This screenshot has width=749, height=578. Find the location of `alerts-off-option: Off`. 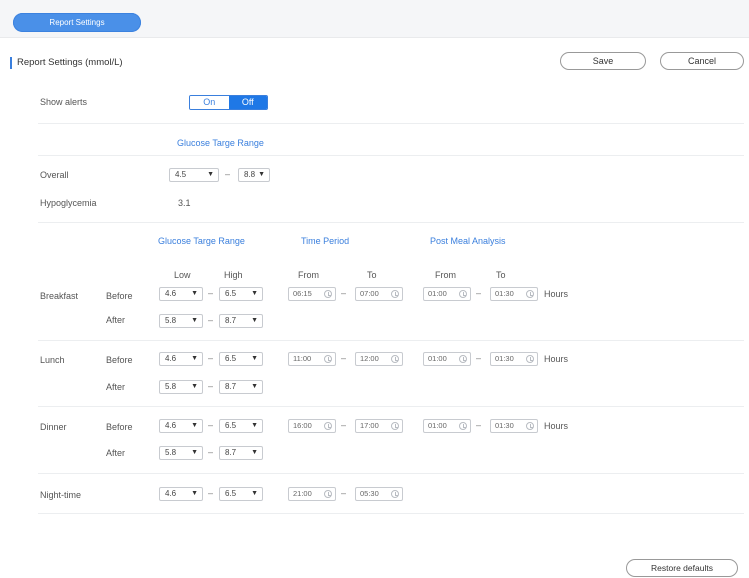

alerts-off-option: Off is located at coordinates (247, 102).